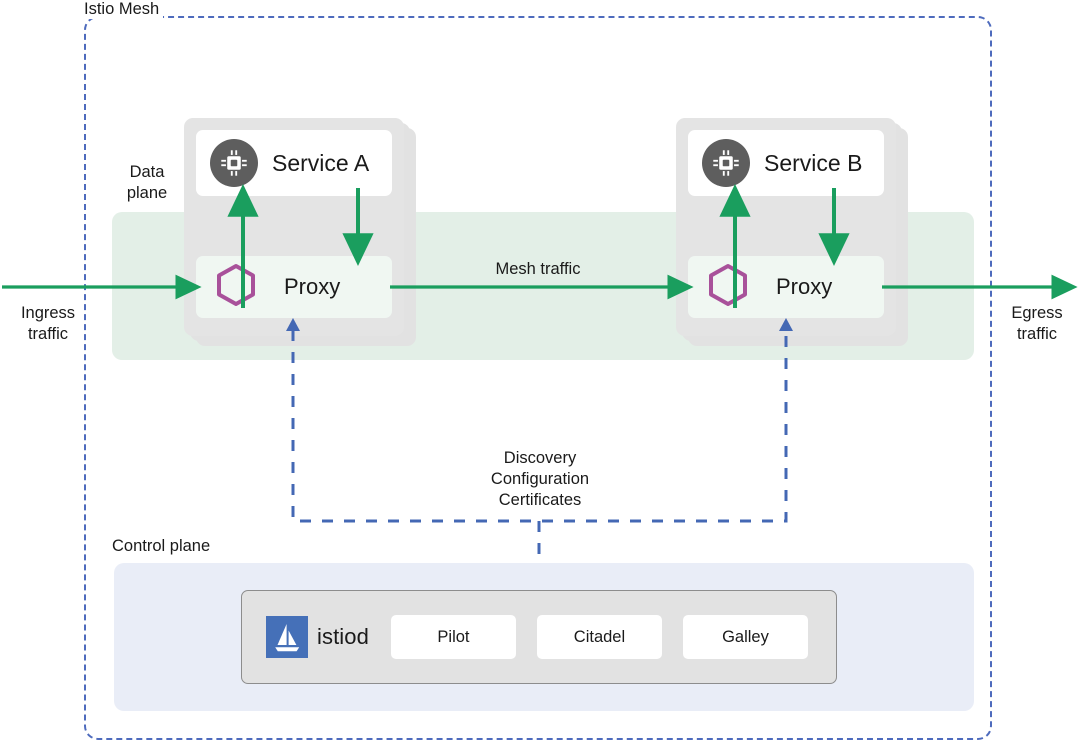 This screenshot has width=1080, height=744. I want to click on egress-traffic-label: Egress traffic, so click(1037, 323).